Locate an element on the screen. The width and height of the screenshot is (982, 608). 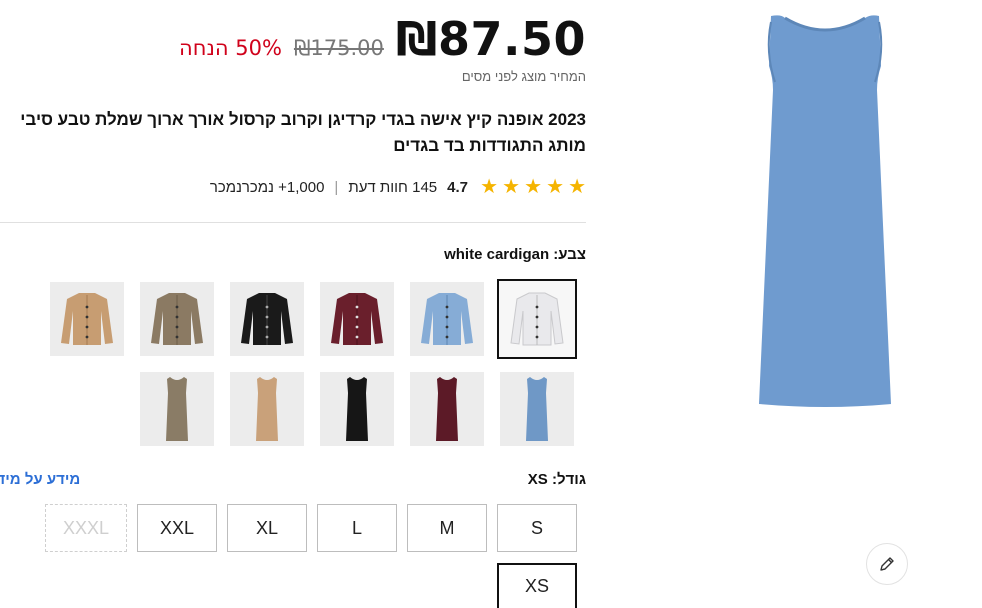
swatch-black-cardigan is located at coordinates (267, 319).